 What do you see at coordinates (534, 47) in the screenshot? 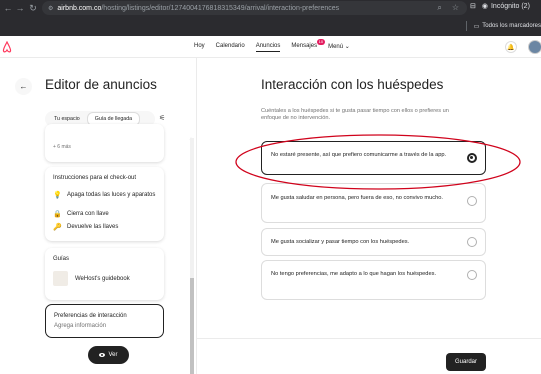
I see `avatar` at bounding box center [534, 47].